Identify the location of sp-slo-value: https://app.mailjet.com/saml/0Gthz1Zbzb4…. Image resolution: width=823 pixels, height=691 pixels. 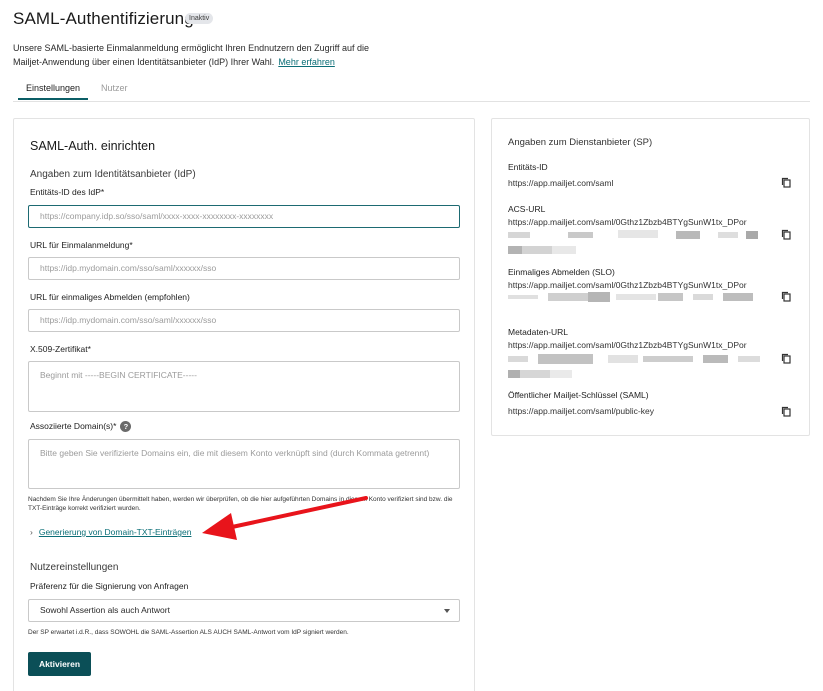
(627, 285).